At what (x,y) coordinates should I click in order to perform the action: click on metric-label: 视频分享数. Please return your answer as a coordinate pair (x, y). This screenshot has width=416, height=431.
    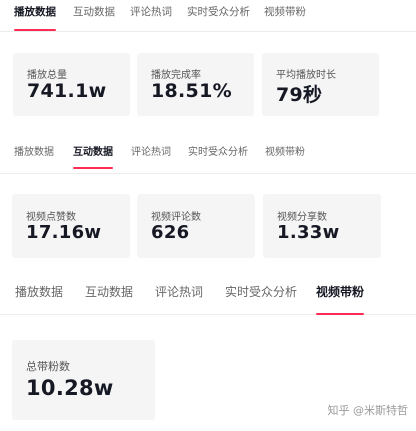
    Looking at the image, I should click on (302, 217).